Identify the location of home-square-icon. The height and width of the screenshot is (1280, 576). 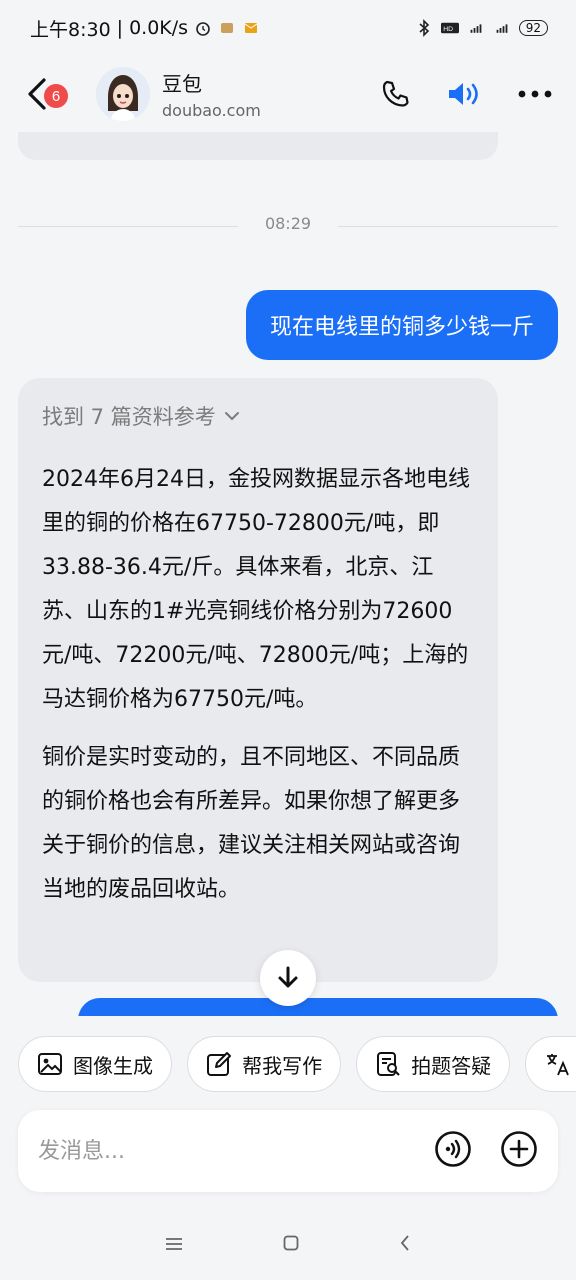
(291, 1243).